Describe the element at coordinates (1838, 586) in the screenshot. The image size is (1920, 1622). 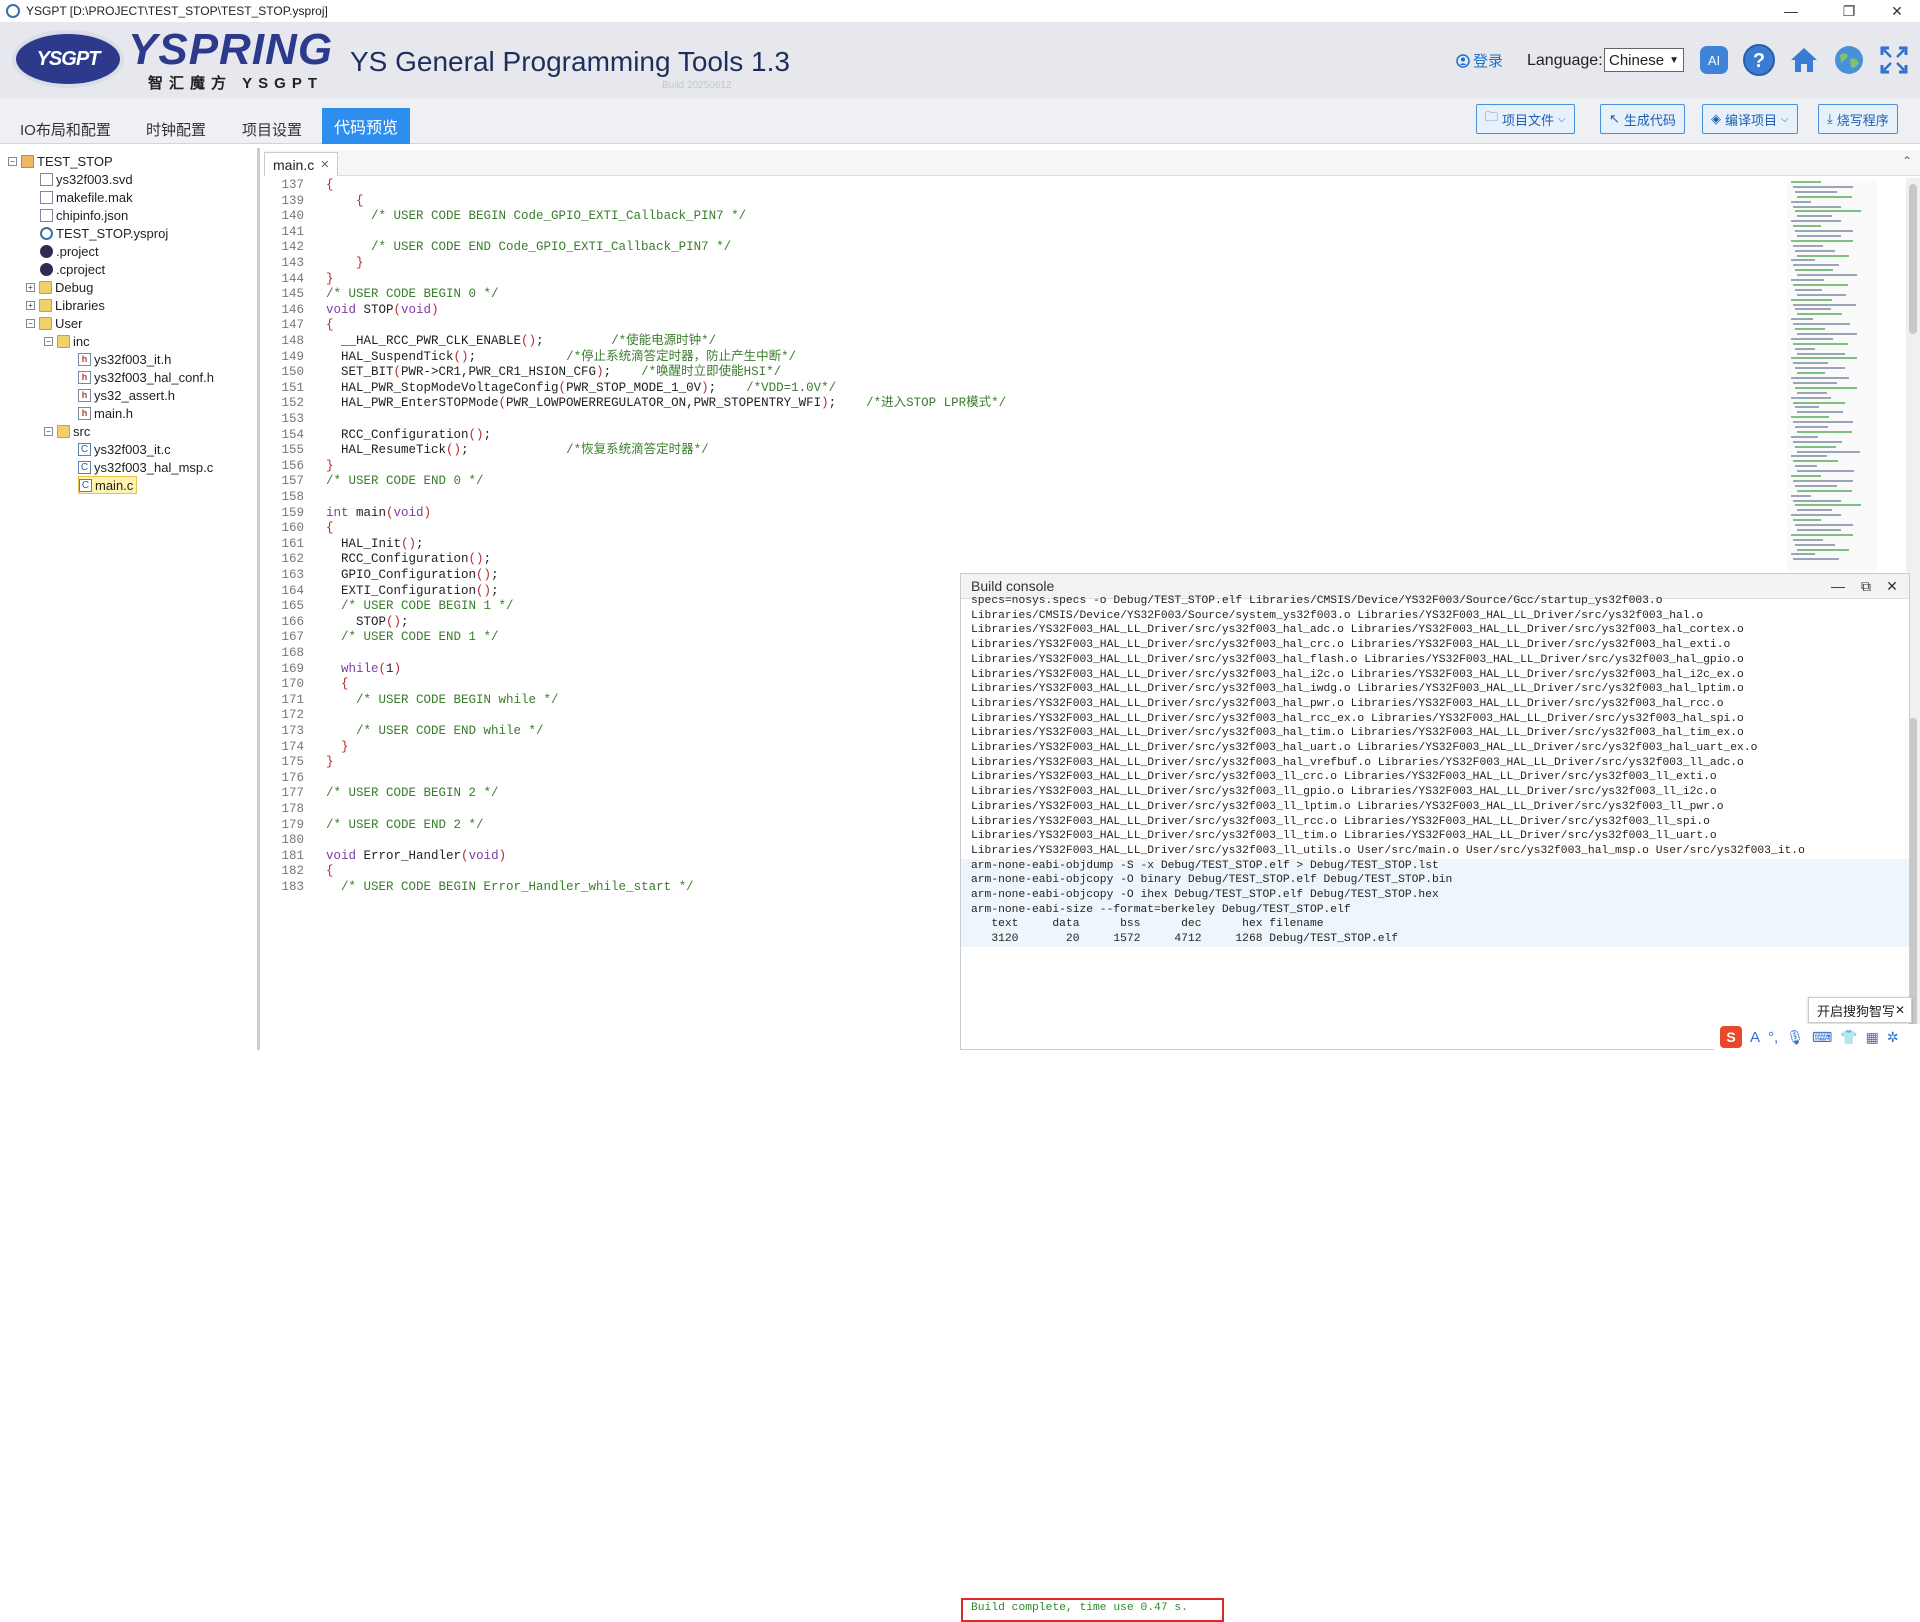
I see `minimize-panel-icon: —` at that location.